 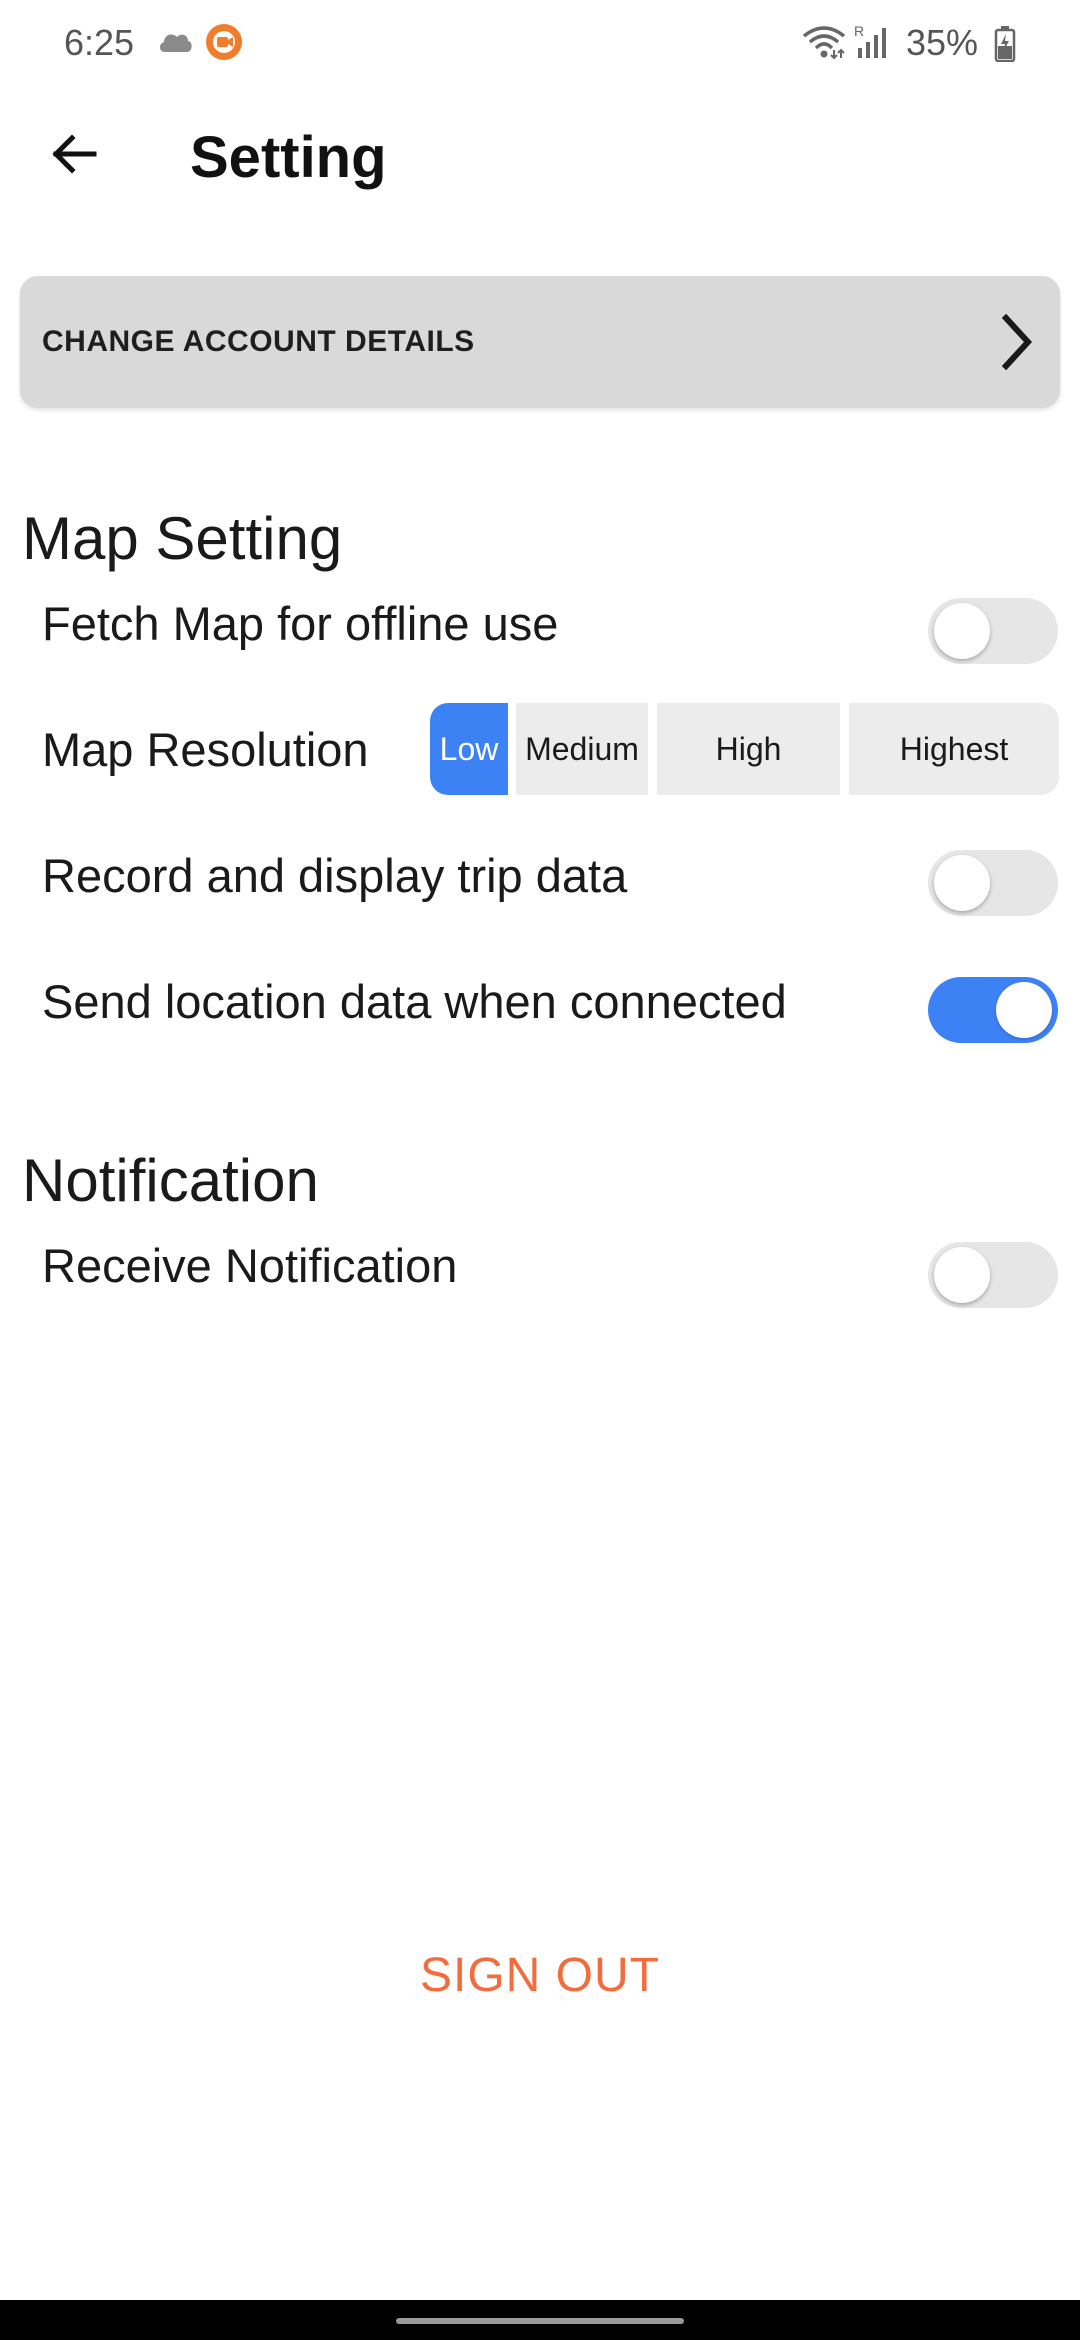 I want to click on wifi-icon, so click(x=824, y=42).